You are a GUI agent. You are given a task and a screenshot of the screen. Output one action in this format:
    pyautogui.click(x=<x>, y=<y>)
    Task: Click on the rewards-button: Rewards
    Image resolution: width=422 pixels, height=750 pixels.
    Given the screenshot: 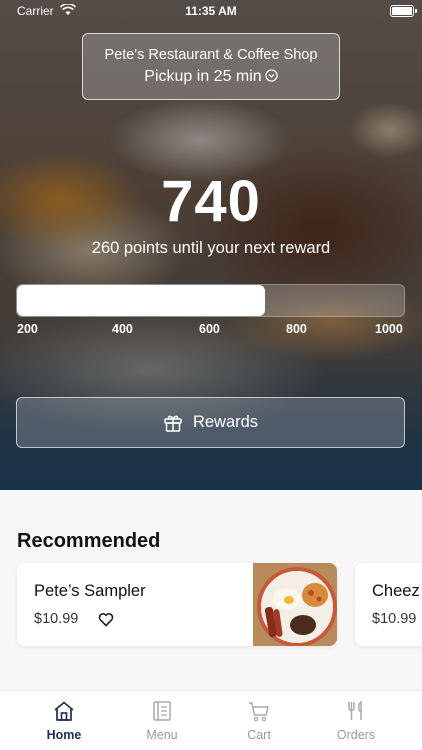 What is the action you would take?
    pyautogui.click(x=210, y=422)
    